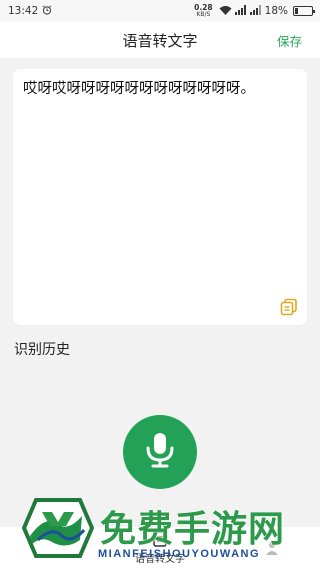  What do you see at coordinates (276, 11) in the screenshot?
I see `battery-percent: 18%` at bounding box center [276, 11].